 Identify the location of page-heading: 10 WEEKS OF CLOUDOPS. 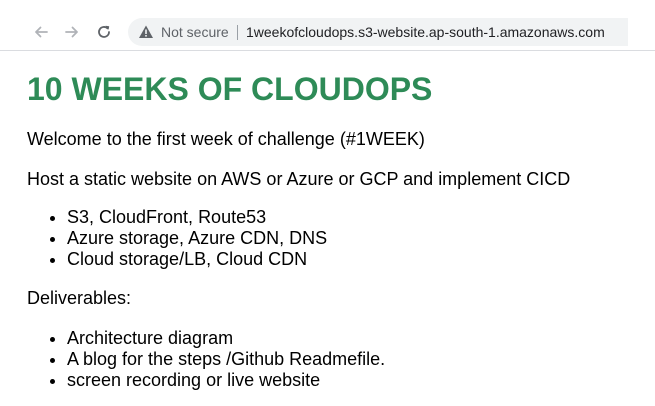
(230, 89).